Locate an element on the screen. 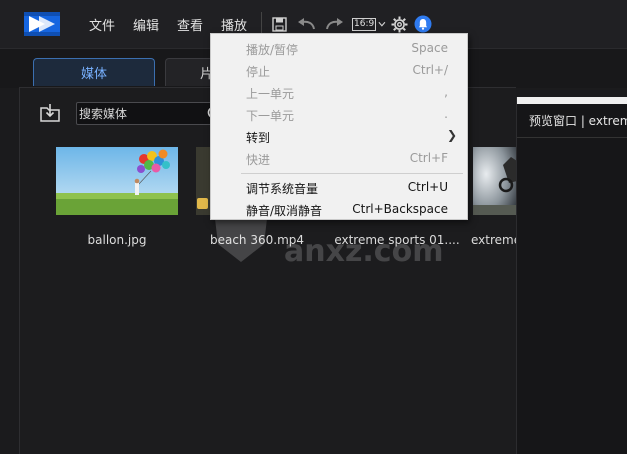 The width and height of the screenshot is (627, 454). media-item: extreme is located at coordinates (496, 202).